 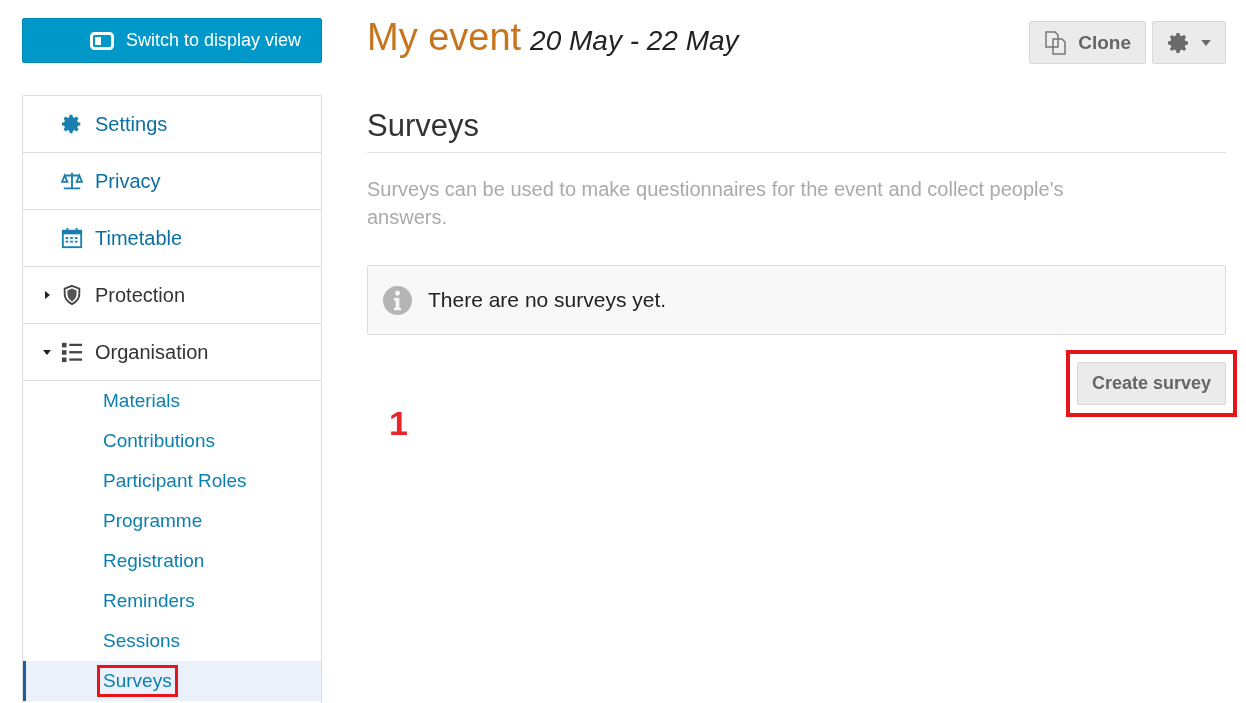 What do you see at coordinates (153, 521) in the screenshot?
I see `submenu-label: Programme` at bounding box center [153, 521].